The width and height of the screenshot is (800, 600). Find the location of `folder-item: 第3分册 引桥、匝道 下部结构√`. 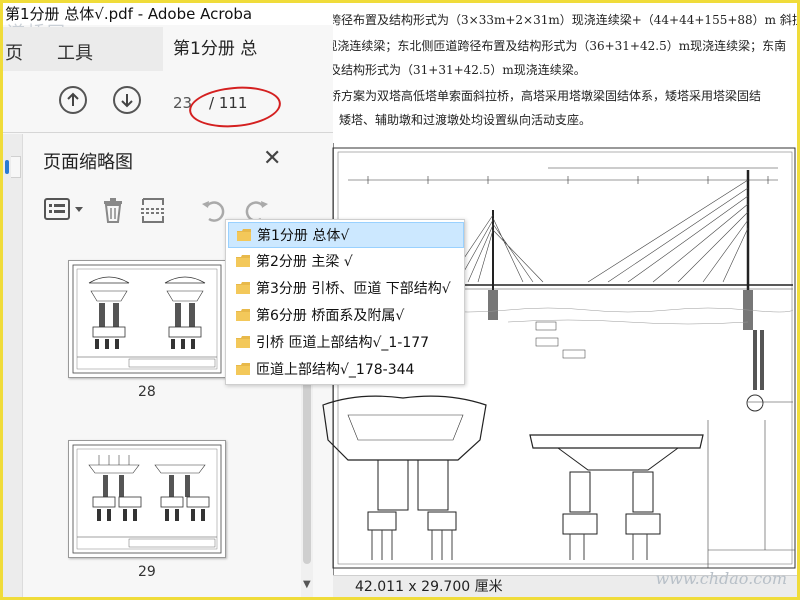

folder-item: 第3分册 引桥、匝道 下部结构√ is located at coordinates (346, 289).